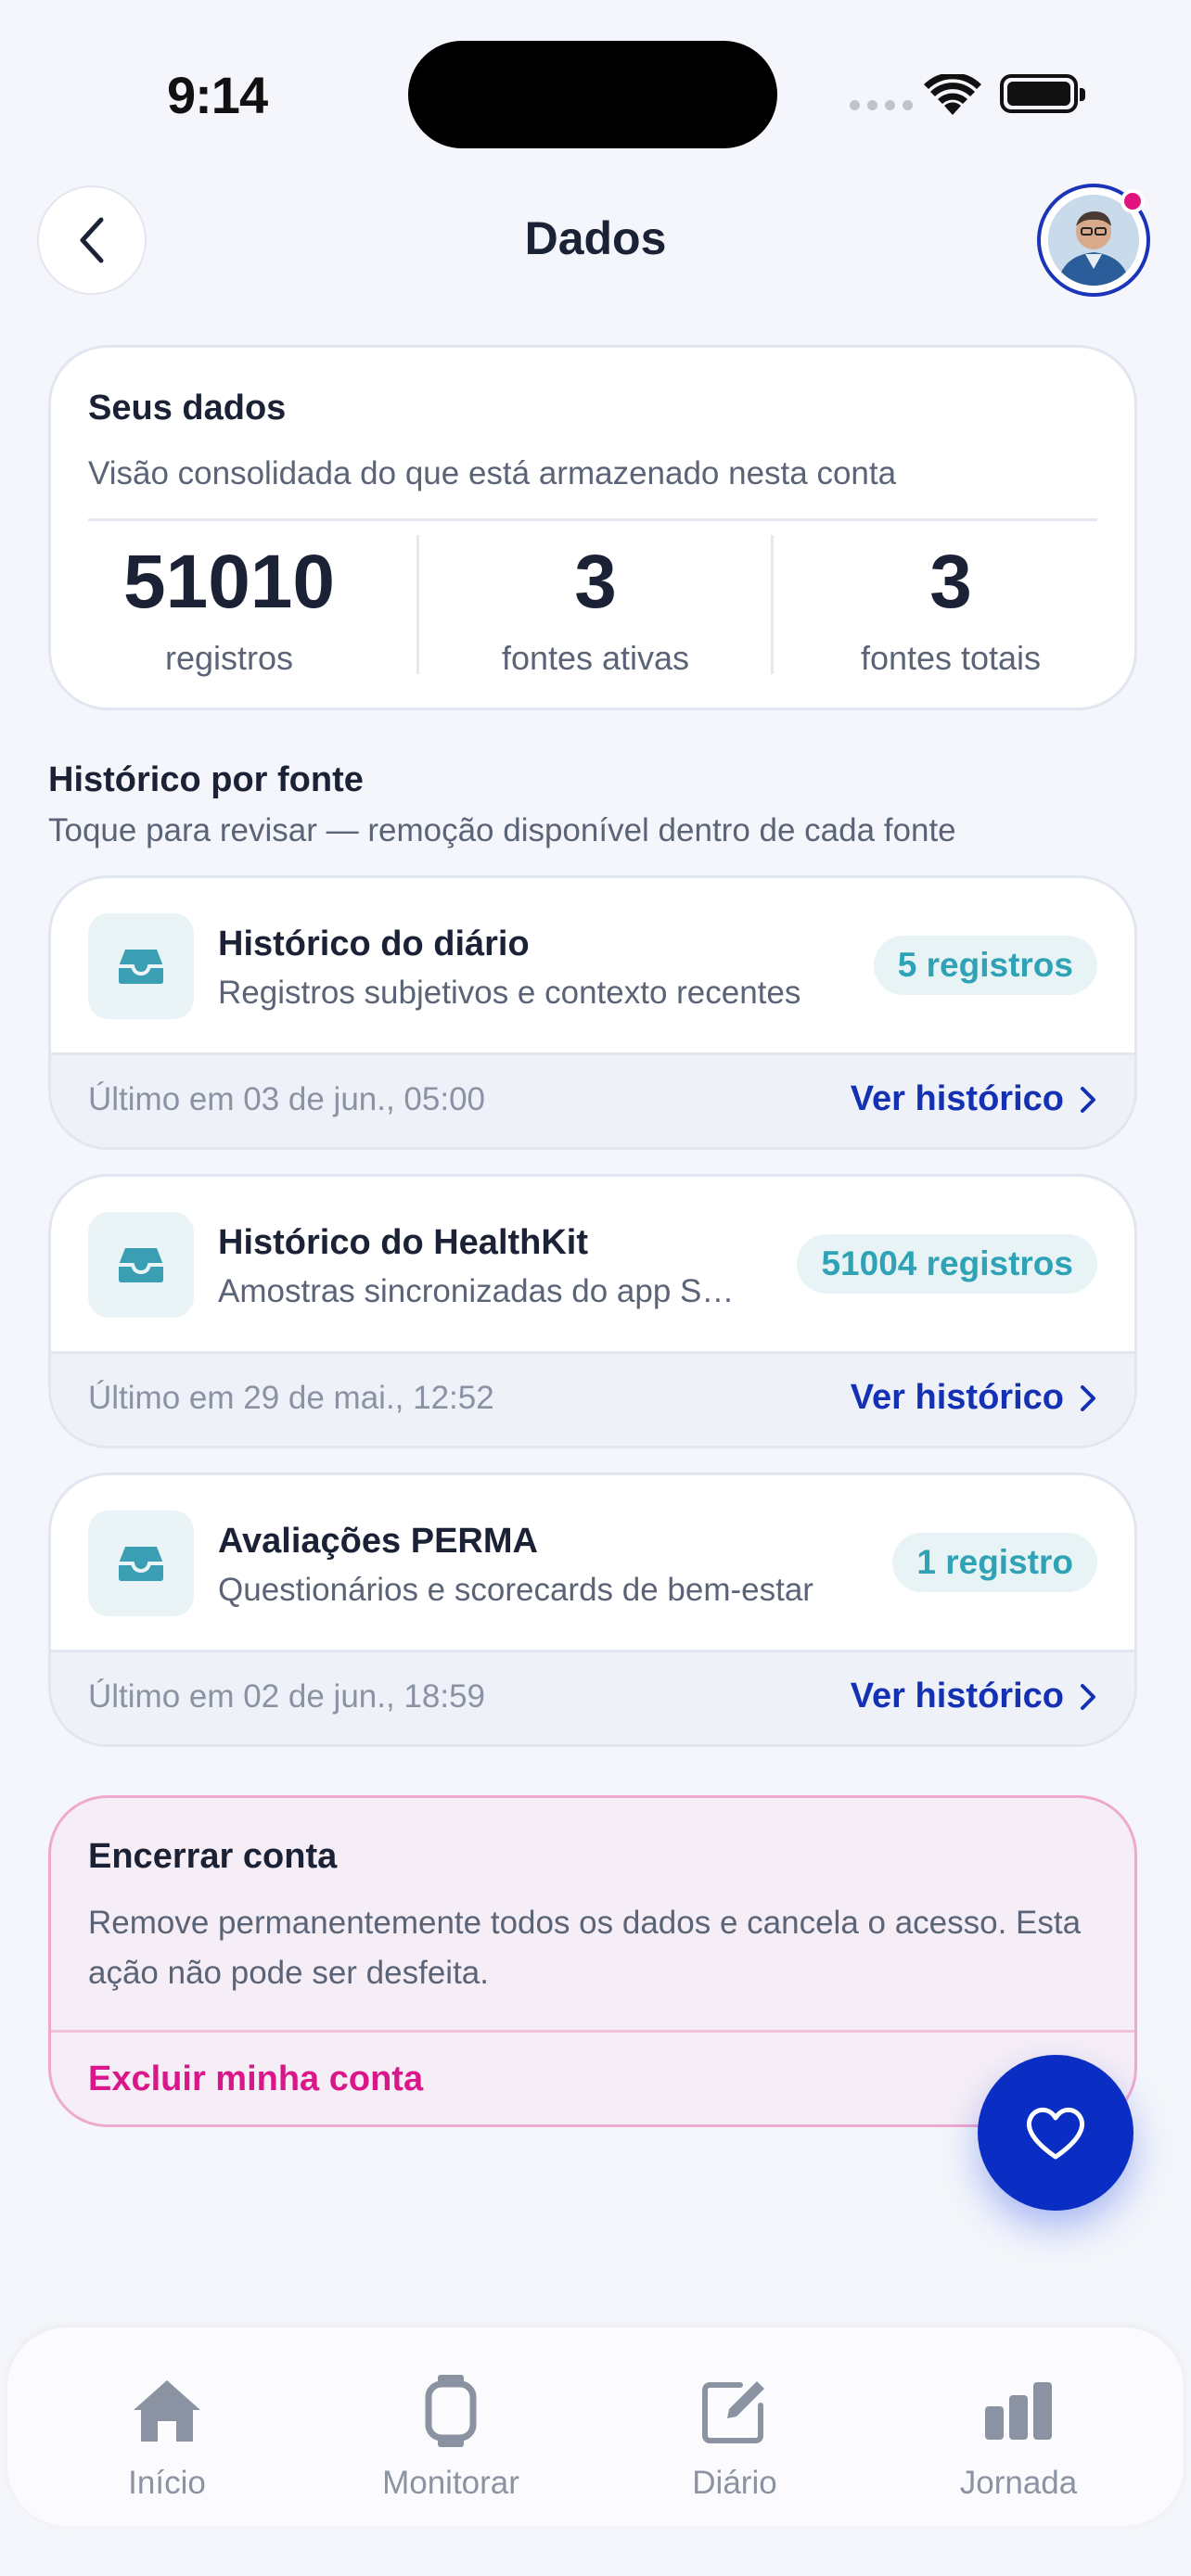 This screenshot has height=2576, width=1191. I want to click on summary-heading: Seus dados, so click(187, 408).